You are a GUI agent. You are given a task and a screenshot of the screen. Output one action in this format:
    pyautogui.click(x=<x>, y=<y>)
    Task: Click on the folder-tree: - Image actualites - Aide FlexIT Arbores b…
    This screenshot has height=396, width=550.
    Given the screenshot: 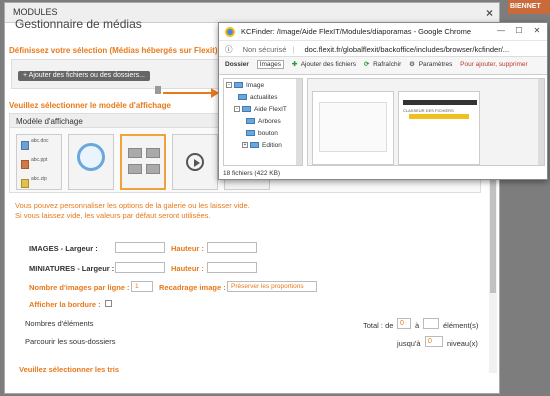 What is the action you would take?
    pyautogui.click(x=263, y=122)
    